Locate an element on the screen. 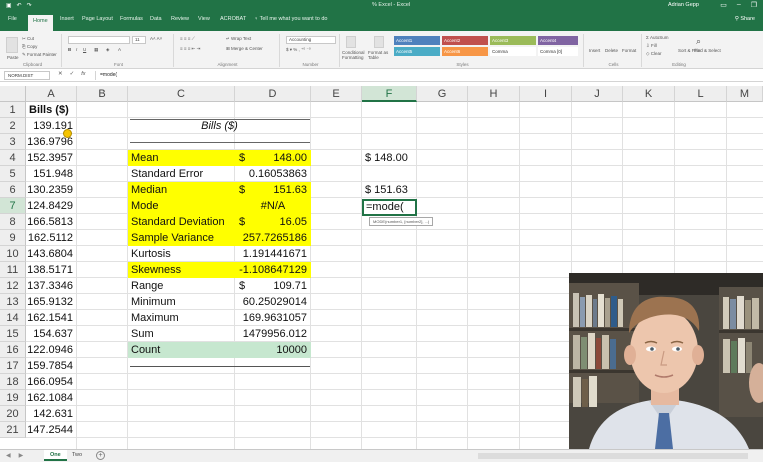  row-header-18: 18 is located at coordinates (13, 382).